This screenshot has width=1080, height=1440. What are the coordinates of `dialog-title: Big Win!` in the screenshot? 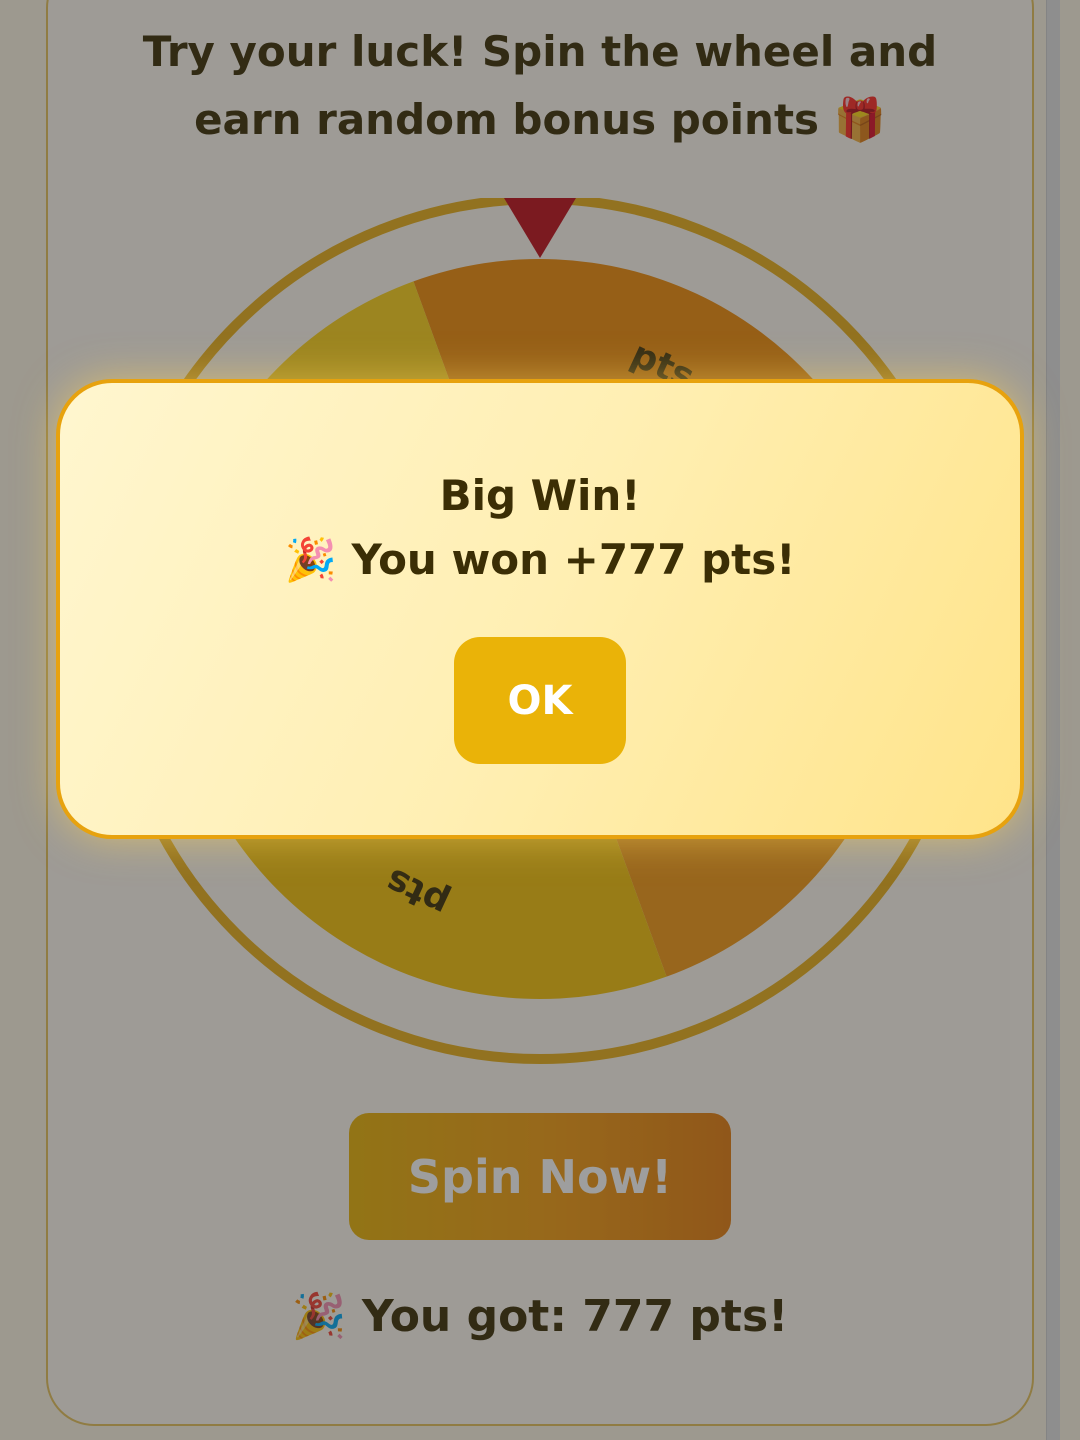 It's located at (540, 495).